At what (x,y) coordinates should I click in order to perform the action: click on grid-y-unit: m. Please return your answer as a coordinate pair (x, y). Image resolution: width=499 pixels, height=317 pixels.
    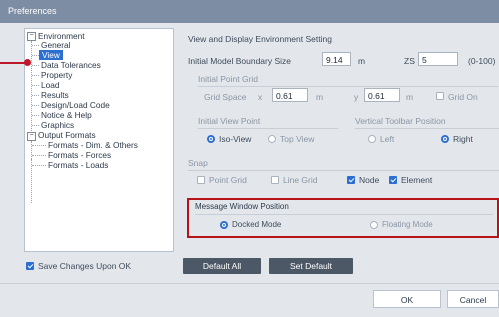
    Looking at the image, I should click on (410, 97).